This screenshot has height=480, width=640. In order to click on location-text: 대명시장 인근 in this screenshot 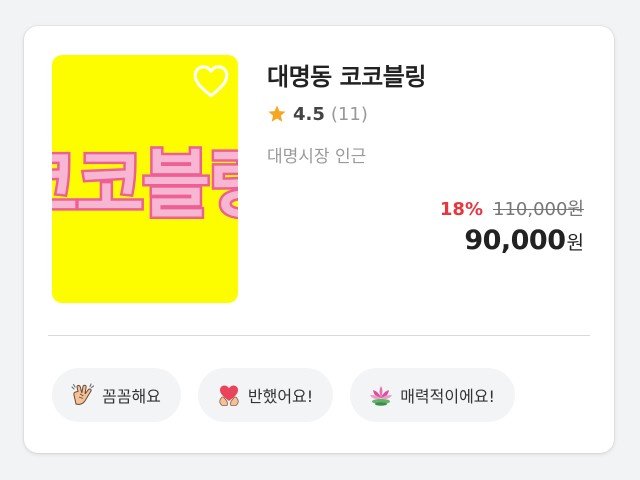, I will do `click(317, 157)`.